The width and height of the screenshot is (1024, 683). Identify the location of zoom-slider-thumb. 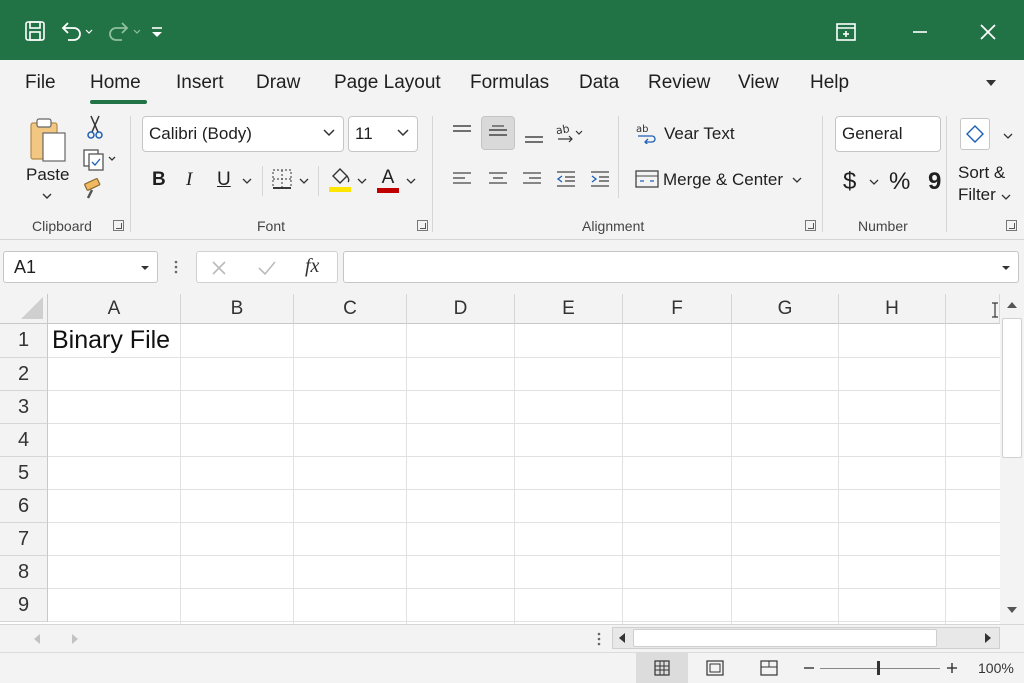
(878, 668).